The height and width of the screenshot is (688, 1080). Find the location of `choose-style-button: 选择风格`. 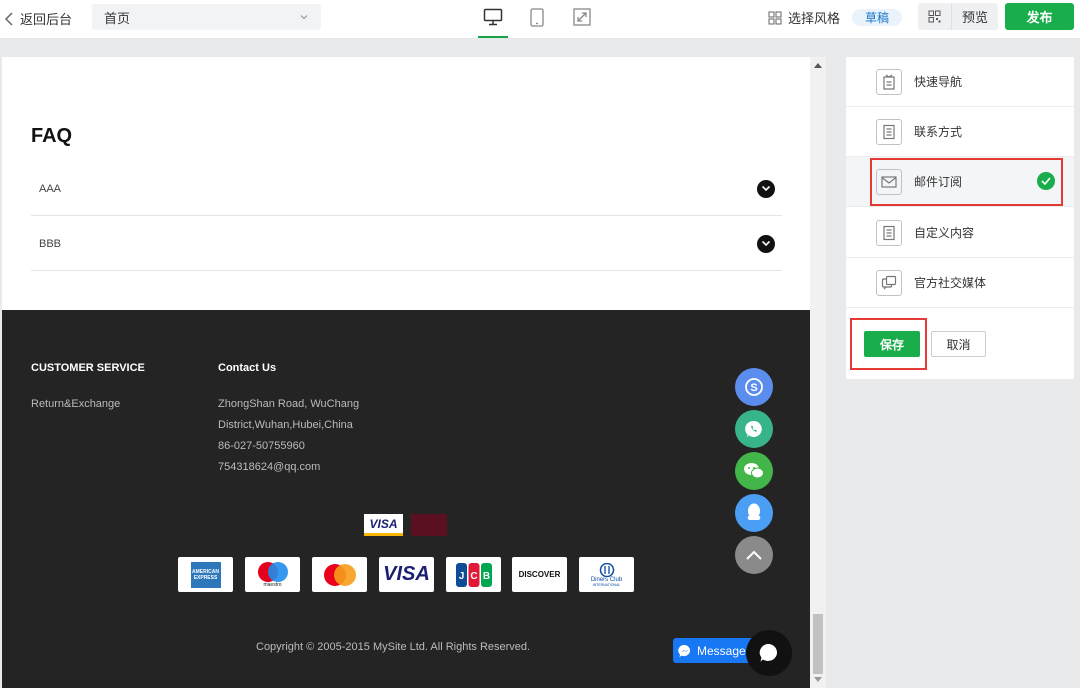

choose-style-button: 选择风格 is located at coordinates (804, 17).